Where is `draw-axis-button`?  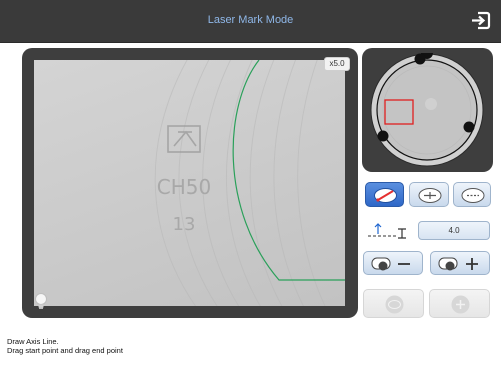 draw-axis-button is located at coordinates (384, 194).